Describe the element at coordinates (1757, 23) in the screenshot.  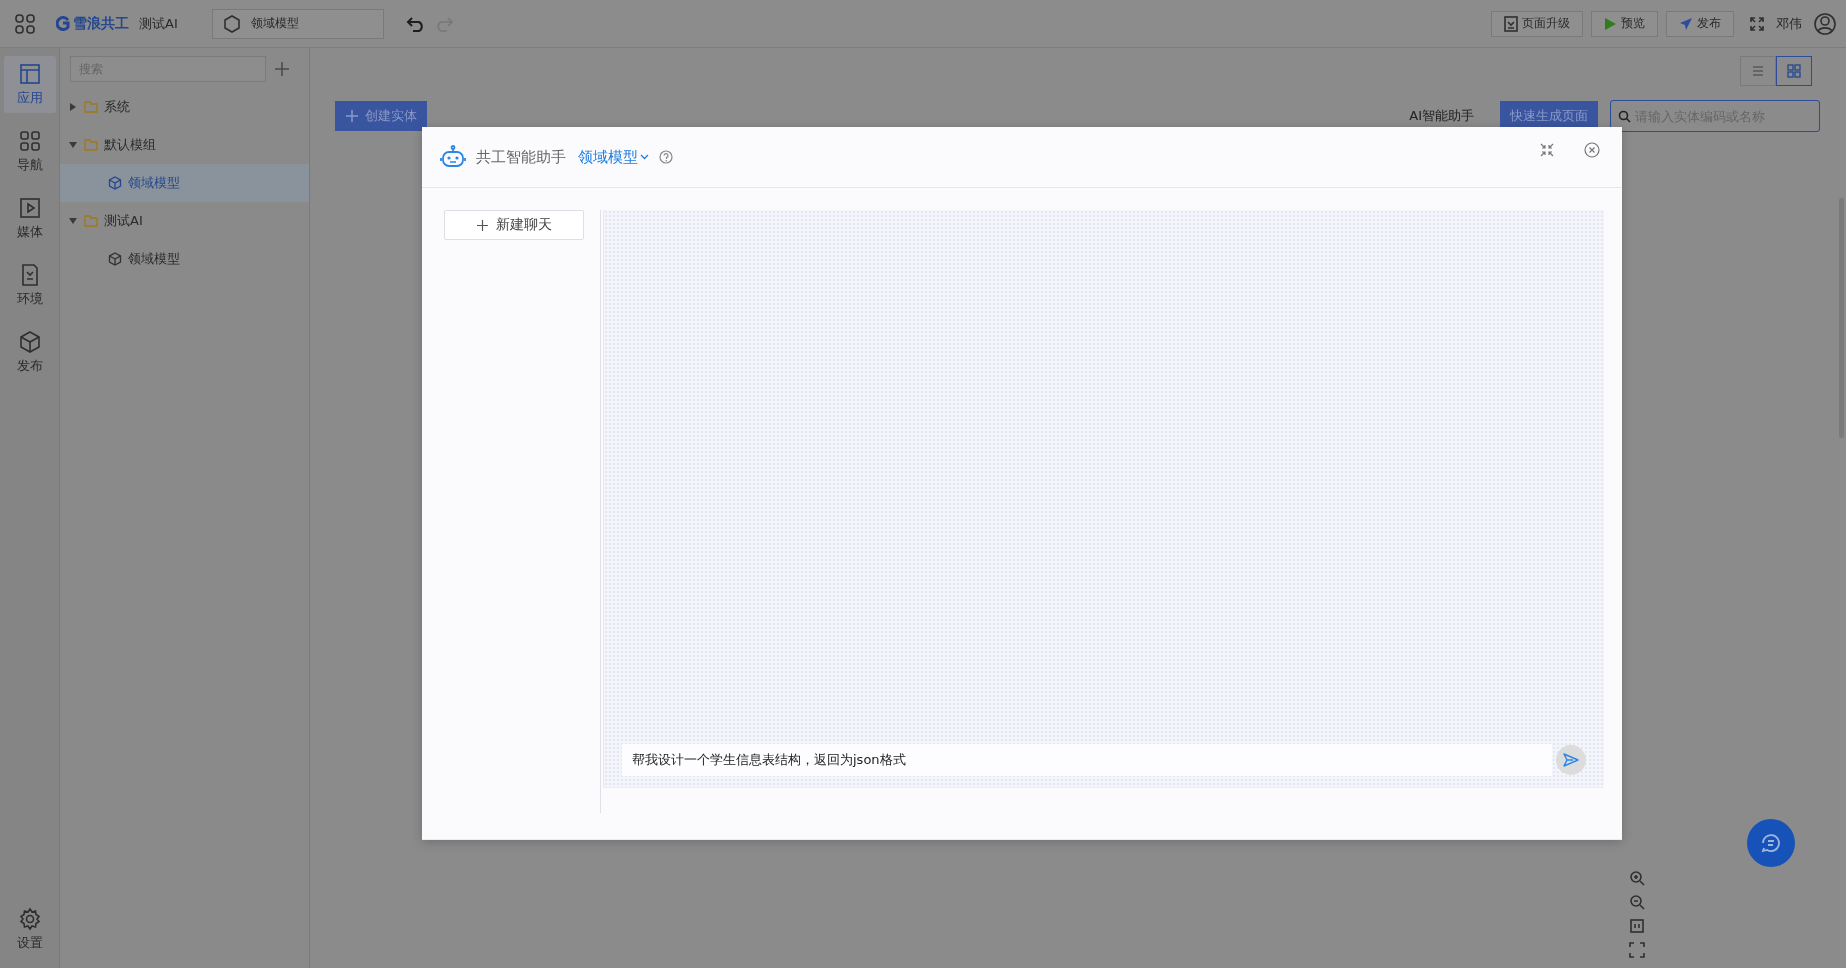
I see `fullscreen-icon` at that location.